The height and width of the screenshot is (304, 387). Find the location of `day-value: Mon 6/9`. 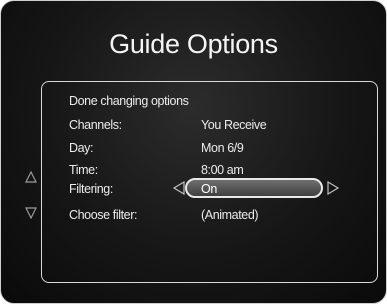

day-value: Mon 6/9 is located at coordinates (222, 148).